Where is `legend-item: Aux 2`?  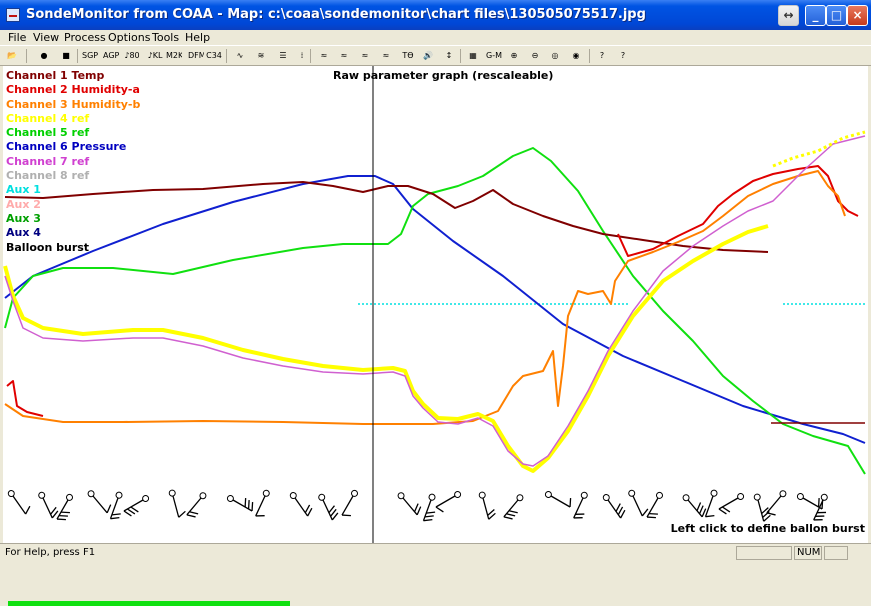 legend-item: Aux 2 is located at coordinates (73, 205).